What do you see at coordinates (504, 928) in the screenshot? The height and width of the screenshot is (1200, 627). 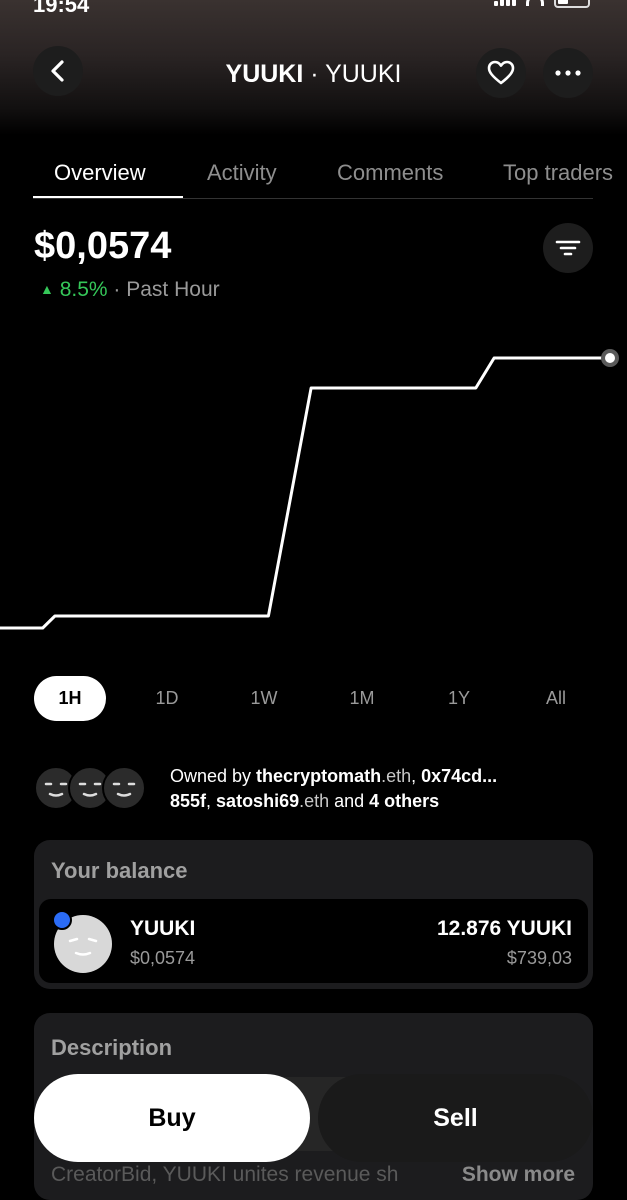 I see `holding-amount: 12.876 YUUKI` at bounding box center [504, 928].